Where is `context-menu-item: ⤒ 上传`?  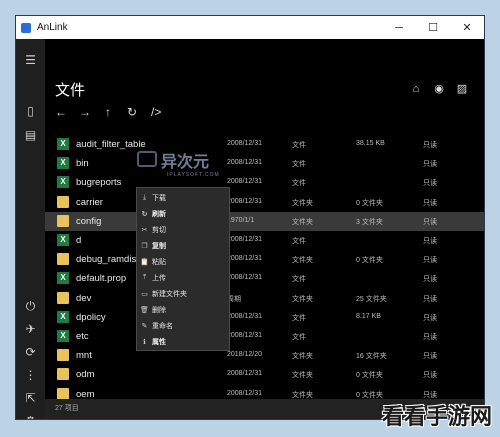
context-menu-item: ⤒ 上传 is located at coordinates (183, 278).